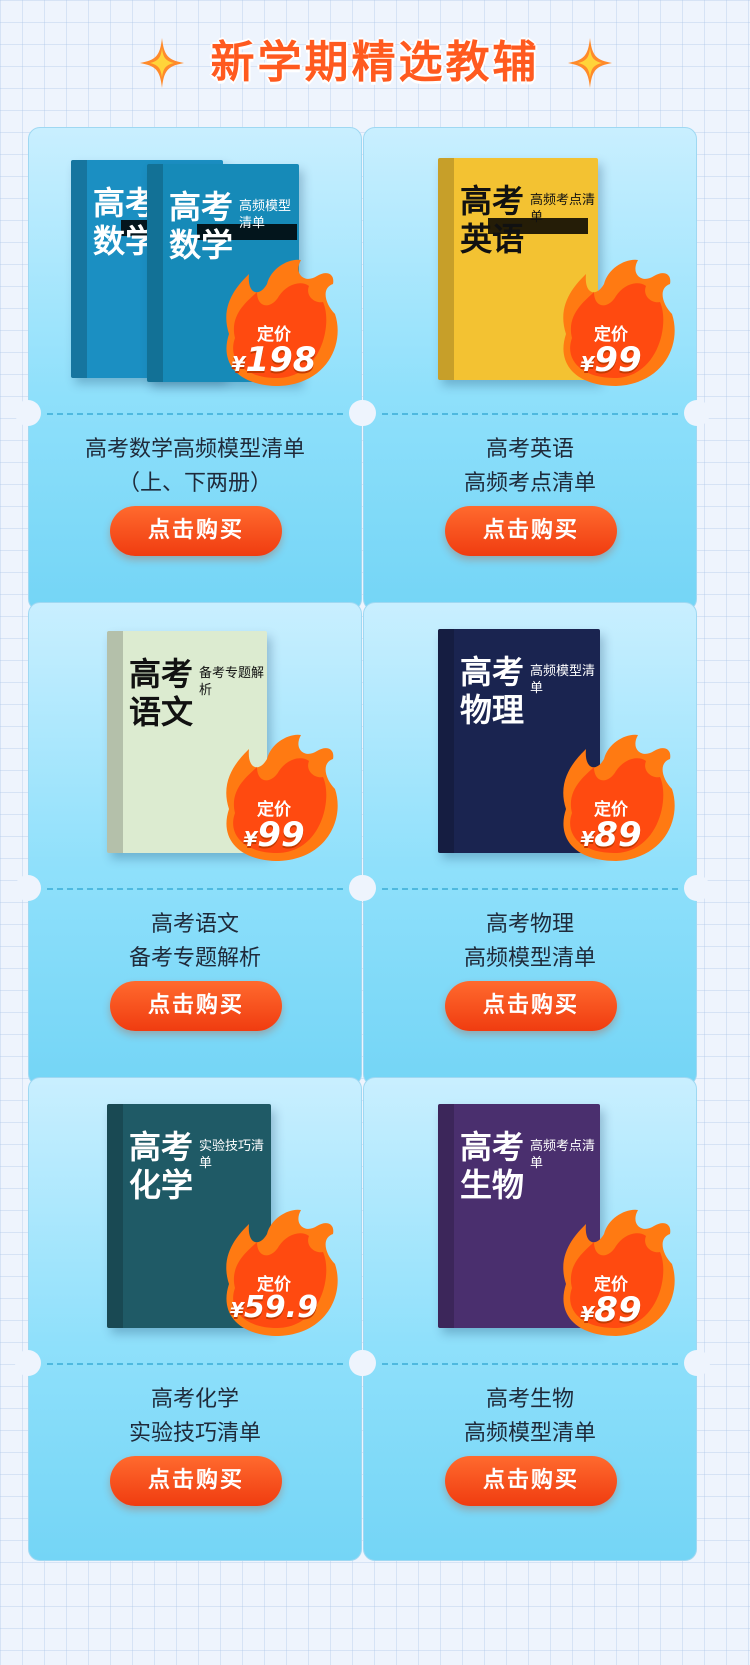 The height and width of the screenshot is (1665, 750). Describe the element at coordinates (274, 1274) in the screenshot. I see `price-flame-badge: 定价 ¥59.9` at that location.